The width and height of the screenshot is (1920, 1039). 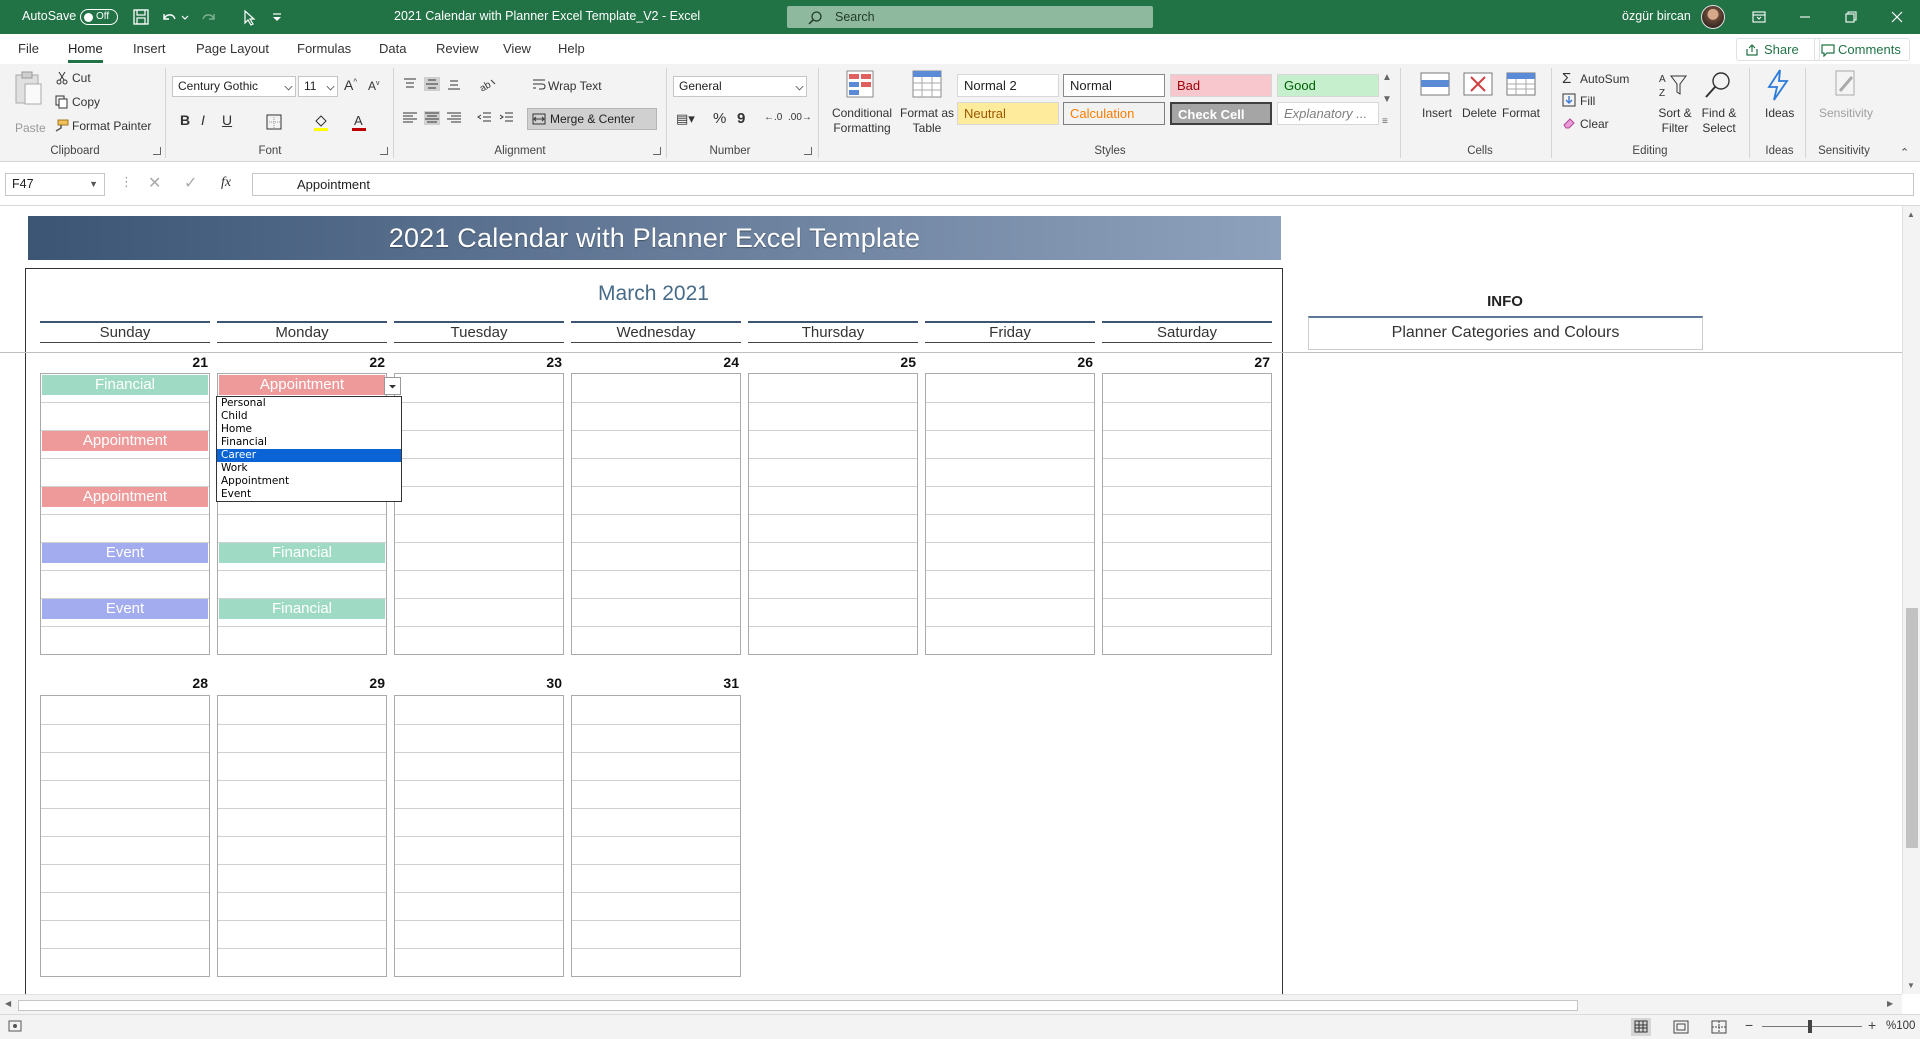 I want to click on scroll-left-icon: ◀, so click(x=8, y=1003).